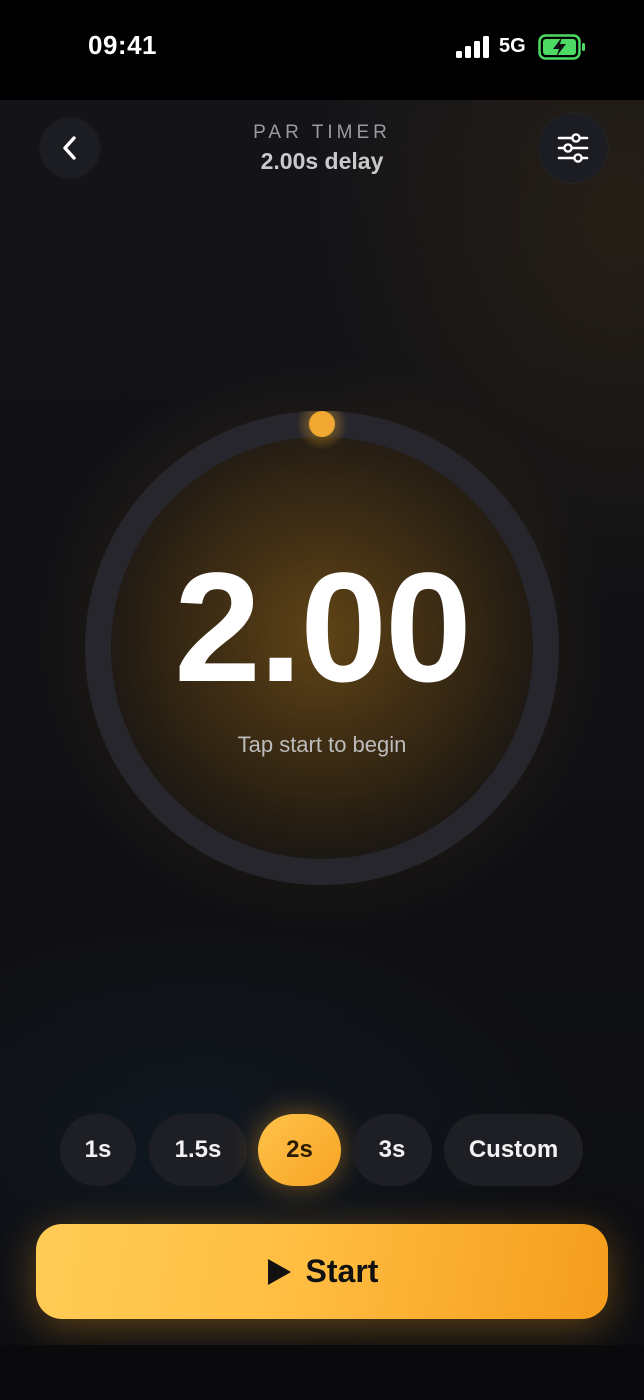 Image resolution: width=644 pixels, height=1400 pixels. What do you see at coordinates (512, 46) in the screenshot?
I see `network-label: 5G` at bounding box center [512, 46].